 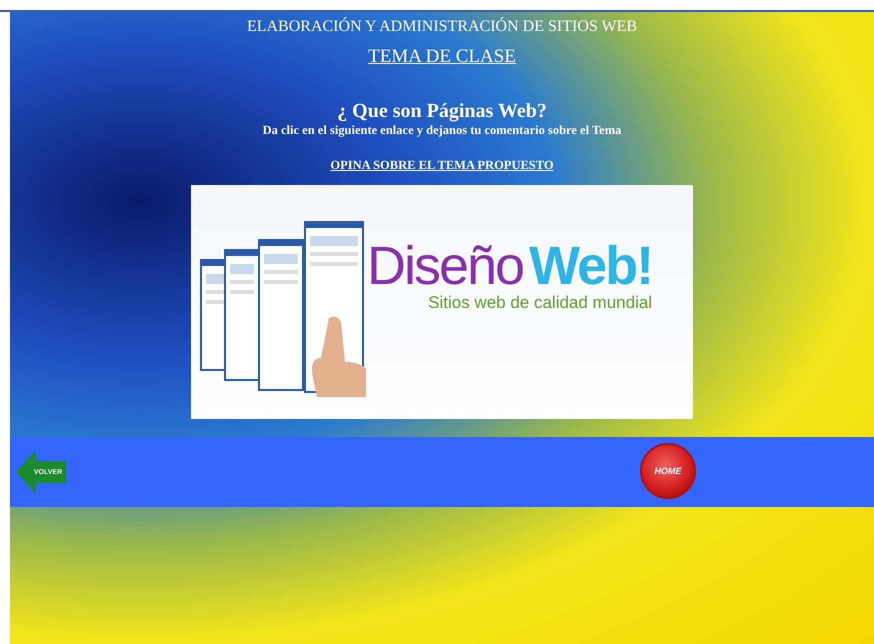 I want to click on home-button: HOME, so click(x=668, y=471).